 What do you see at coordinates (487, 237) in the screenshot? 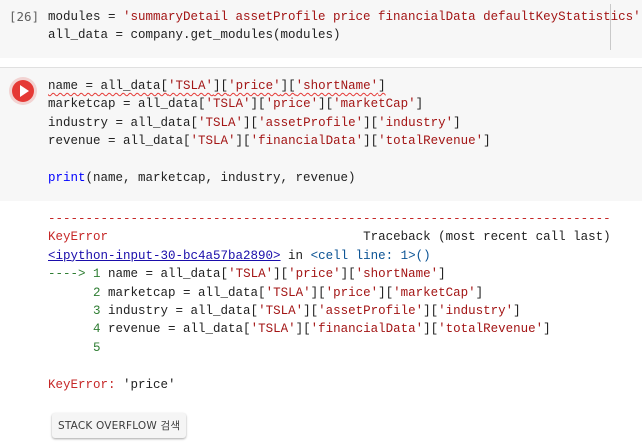
I see `traceback-label: Traceback (most recent call last)` at bounding box center [487, 237].